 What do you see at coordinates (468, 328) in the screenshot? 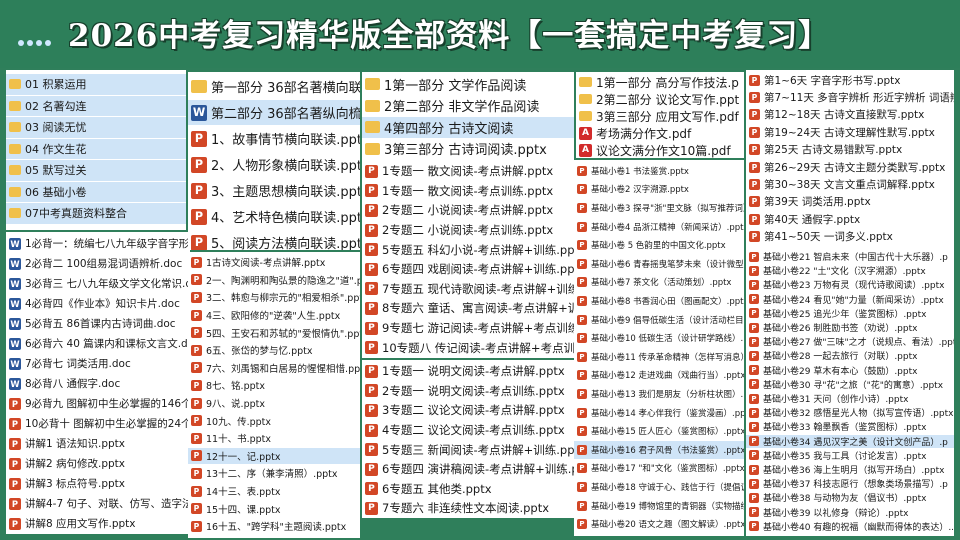
I see `file-row: P 9专题七 游记阅读-考点讲解+考点训练.p` at bounding box center [468, 328].